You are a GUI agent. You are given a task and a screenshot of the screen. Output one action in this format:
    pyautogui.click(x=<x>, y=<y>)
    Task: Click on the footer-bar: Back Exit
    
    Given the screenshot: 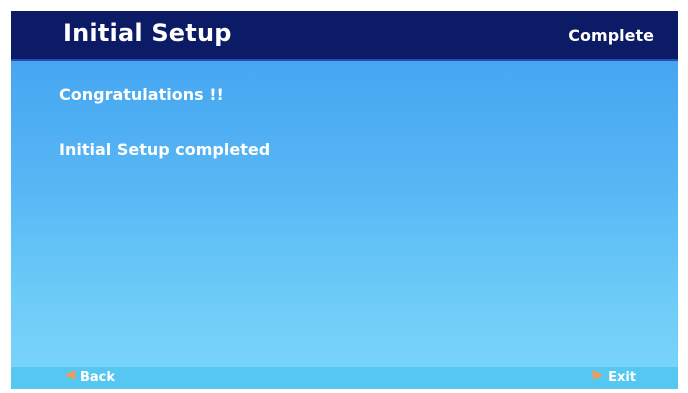 What is the action you would take?
    pyautogui.click(x=344, y=378)
    